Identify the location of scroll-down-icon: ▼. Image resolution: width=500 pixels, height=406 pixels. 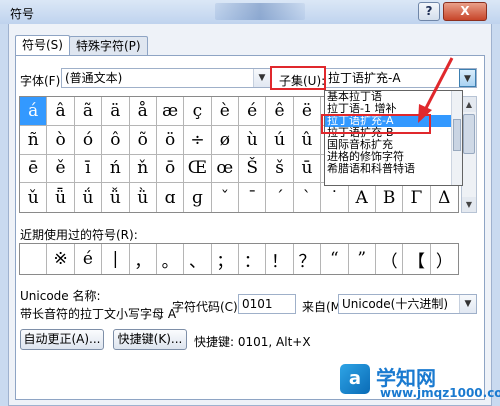
(469, 204).